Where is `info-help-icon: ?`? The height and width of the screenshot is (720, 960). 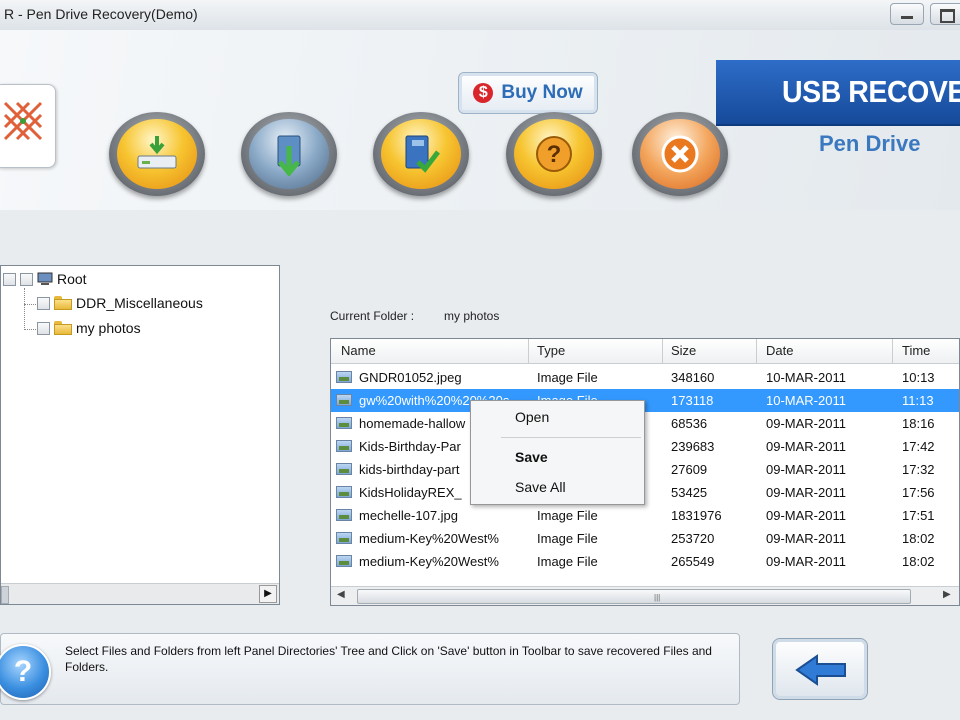 info-help-icon: ? is located at coordinates (25, 672).